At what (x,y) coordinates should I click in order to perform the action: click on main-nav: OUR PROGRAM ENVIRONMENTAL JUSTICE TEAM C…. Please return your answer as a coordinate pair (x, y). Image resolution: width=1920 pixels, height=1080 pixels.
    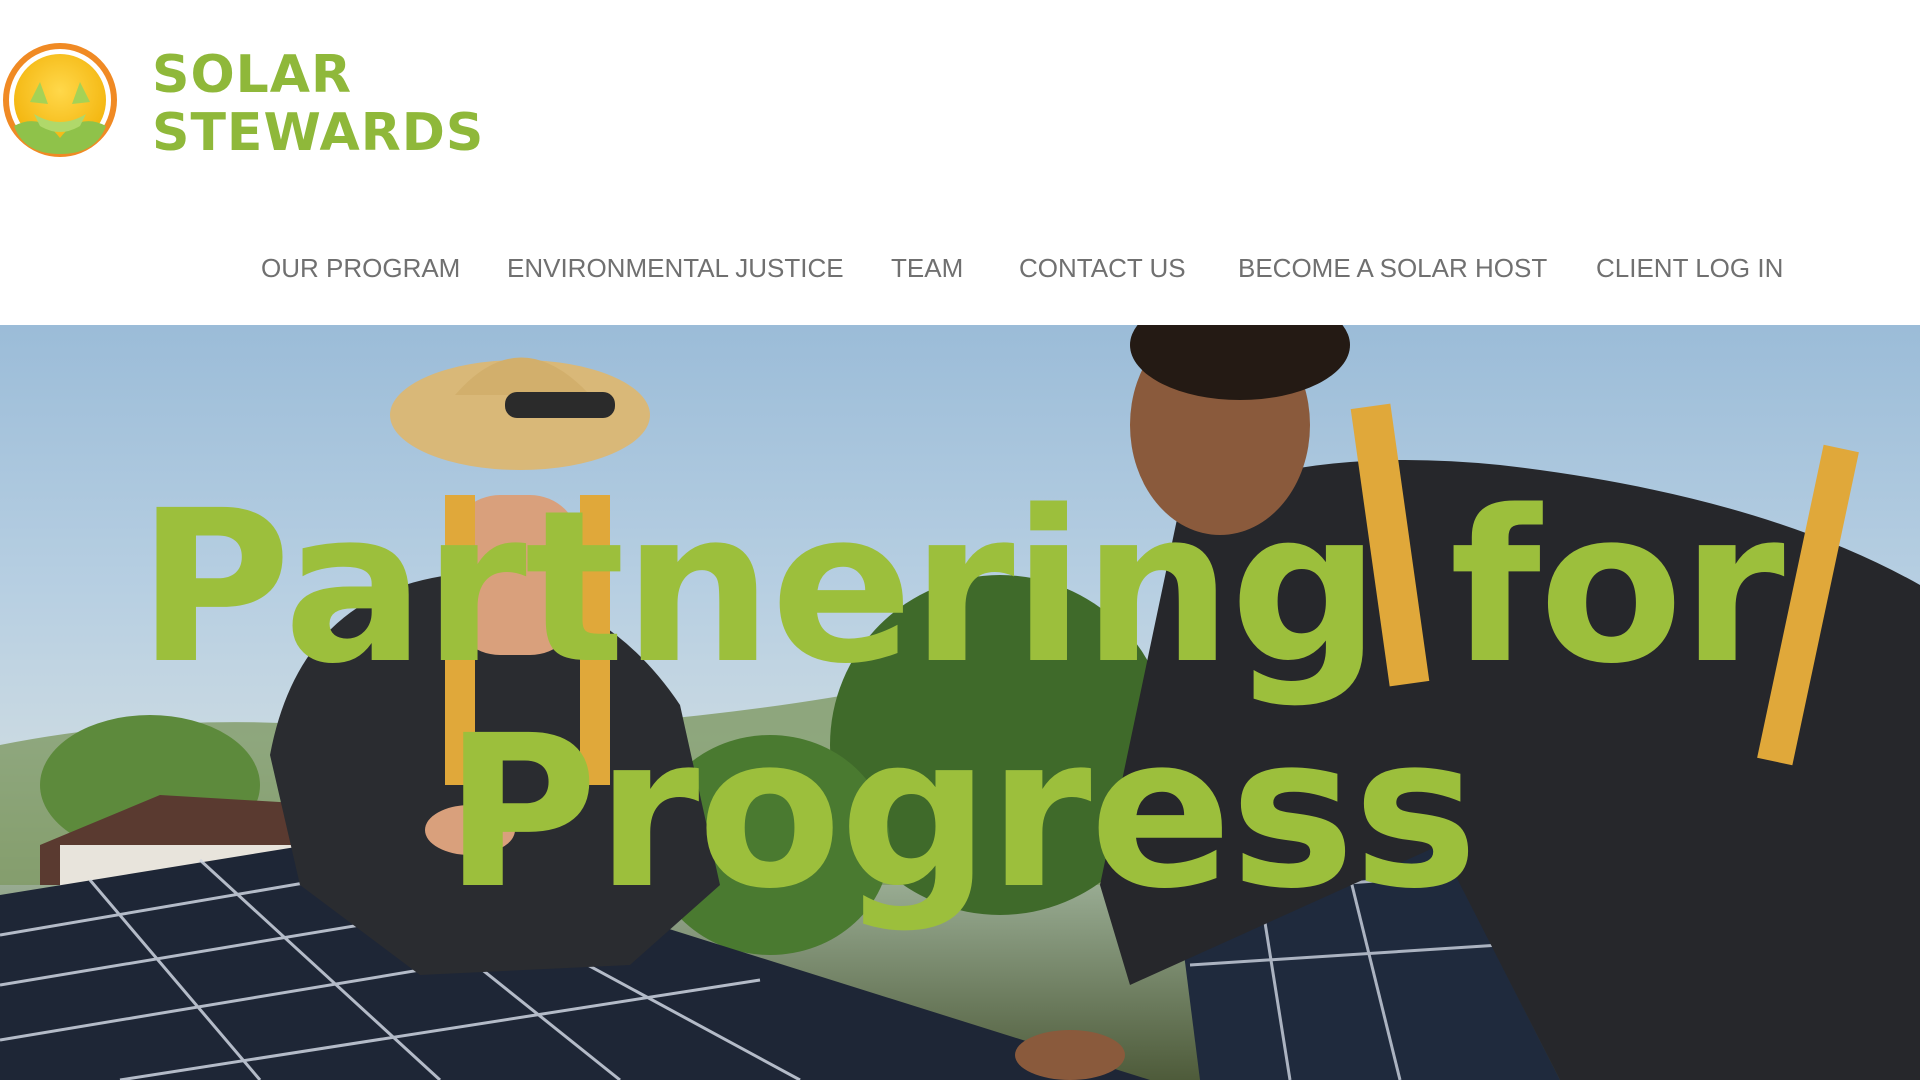
    Looking at the image, I should click on (960, 274).